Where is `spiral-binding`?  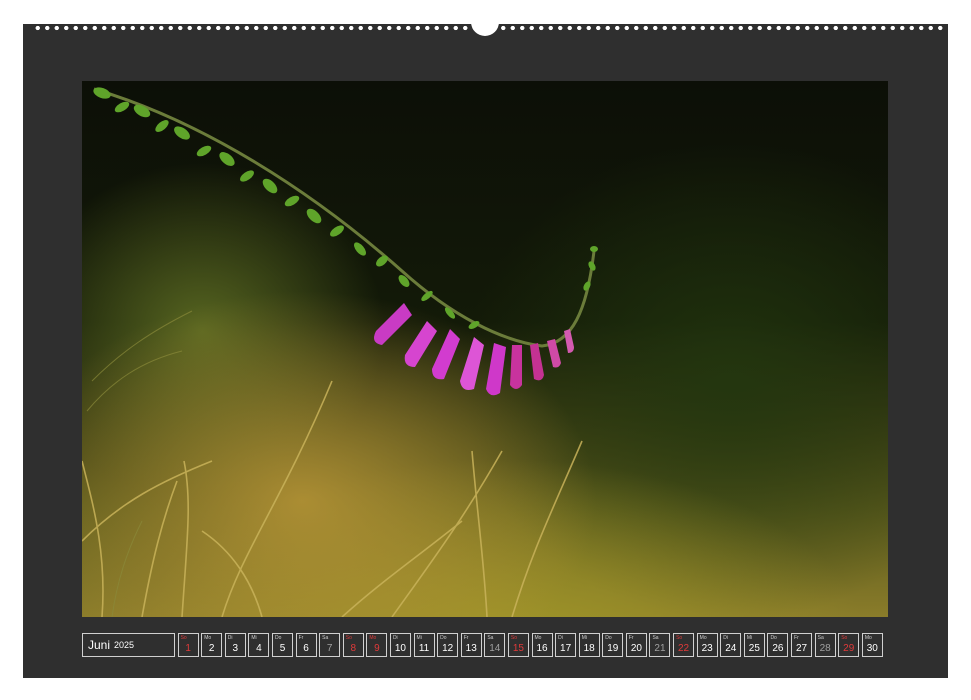 spiral-binding is located at coordinates (485, 8).